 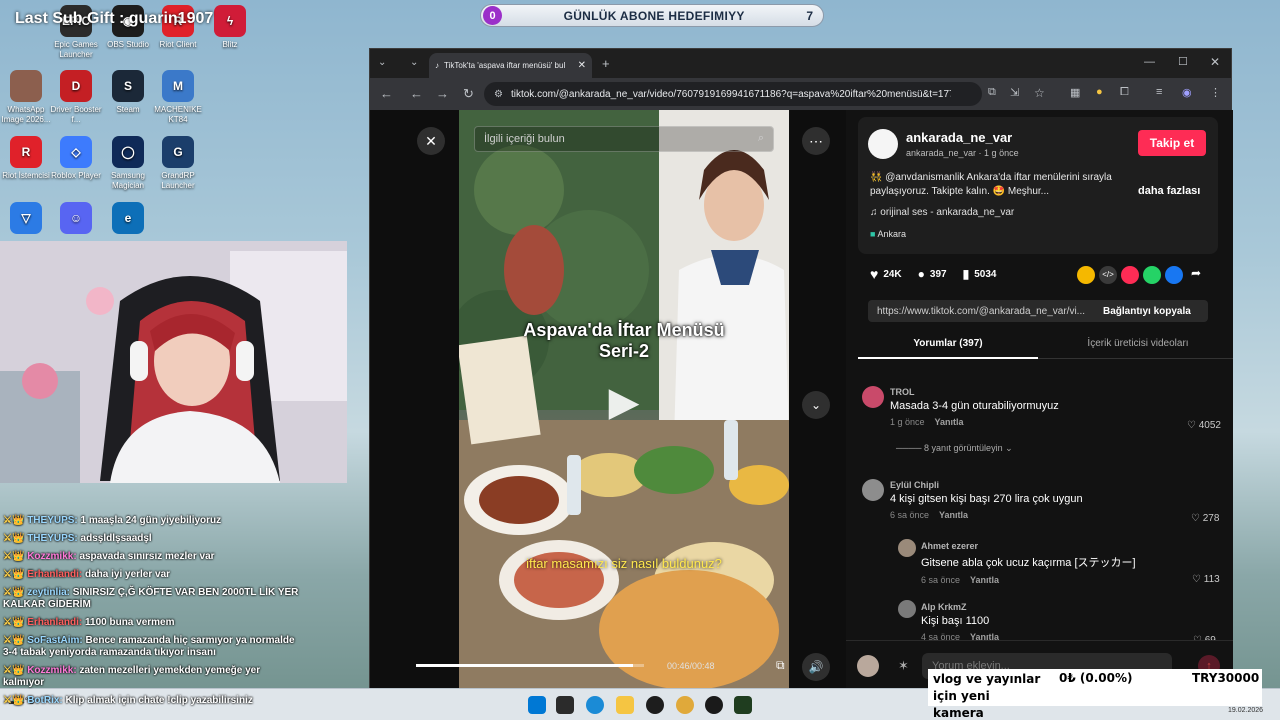 I want to click on user-avatar, so click(x=868, y=666).